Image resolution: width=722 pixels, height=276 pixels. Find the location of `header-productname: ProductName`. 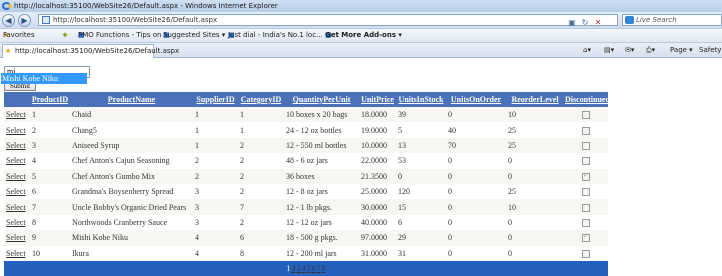

header-productname: ProductName is located at coordinates (131, 99).